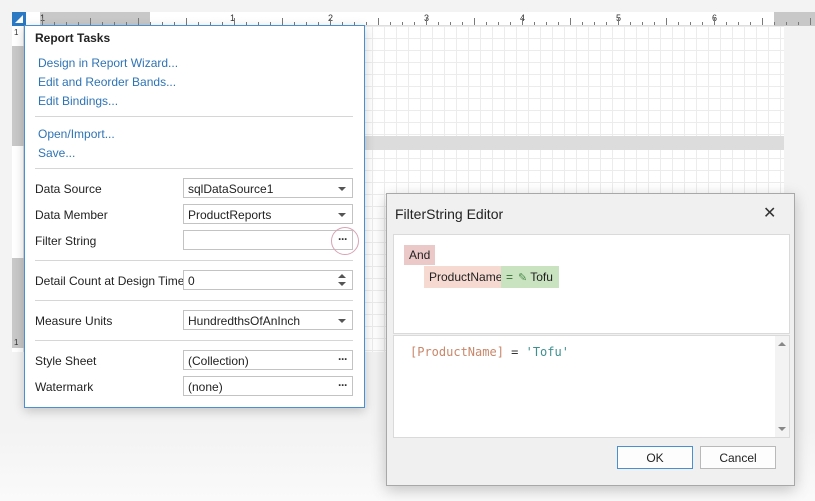 Image resolution: width=815 pixels, height=501 pixels. I want to click on value-token: ✎ Tofu, so click(536, 277).